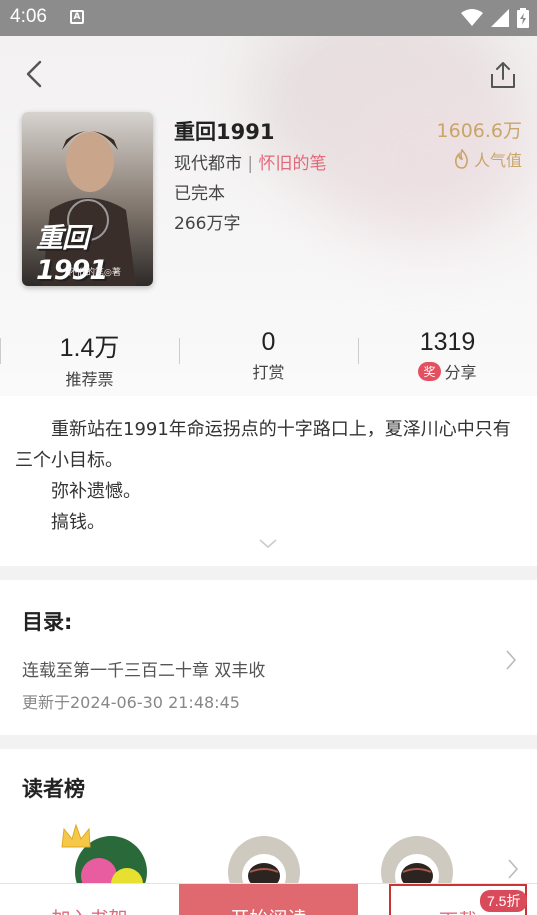  I want to click on book-author: 怀旧的笔, so click(293, 164).